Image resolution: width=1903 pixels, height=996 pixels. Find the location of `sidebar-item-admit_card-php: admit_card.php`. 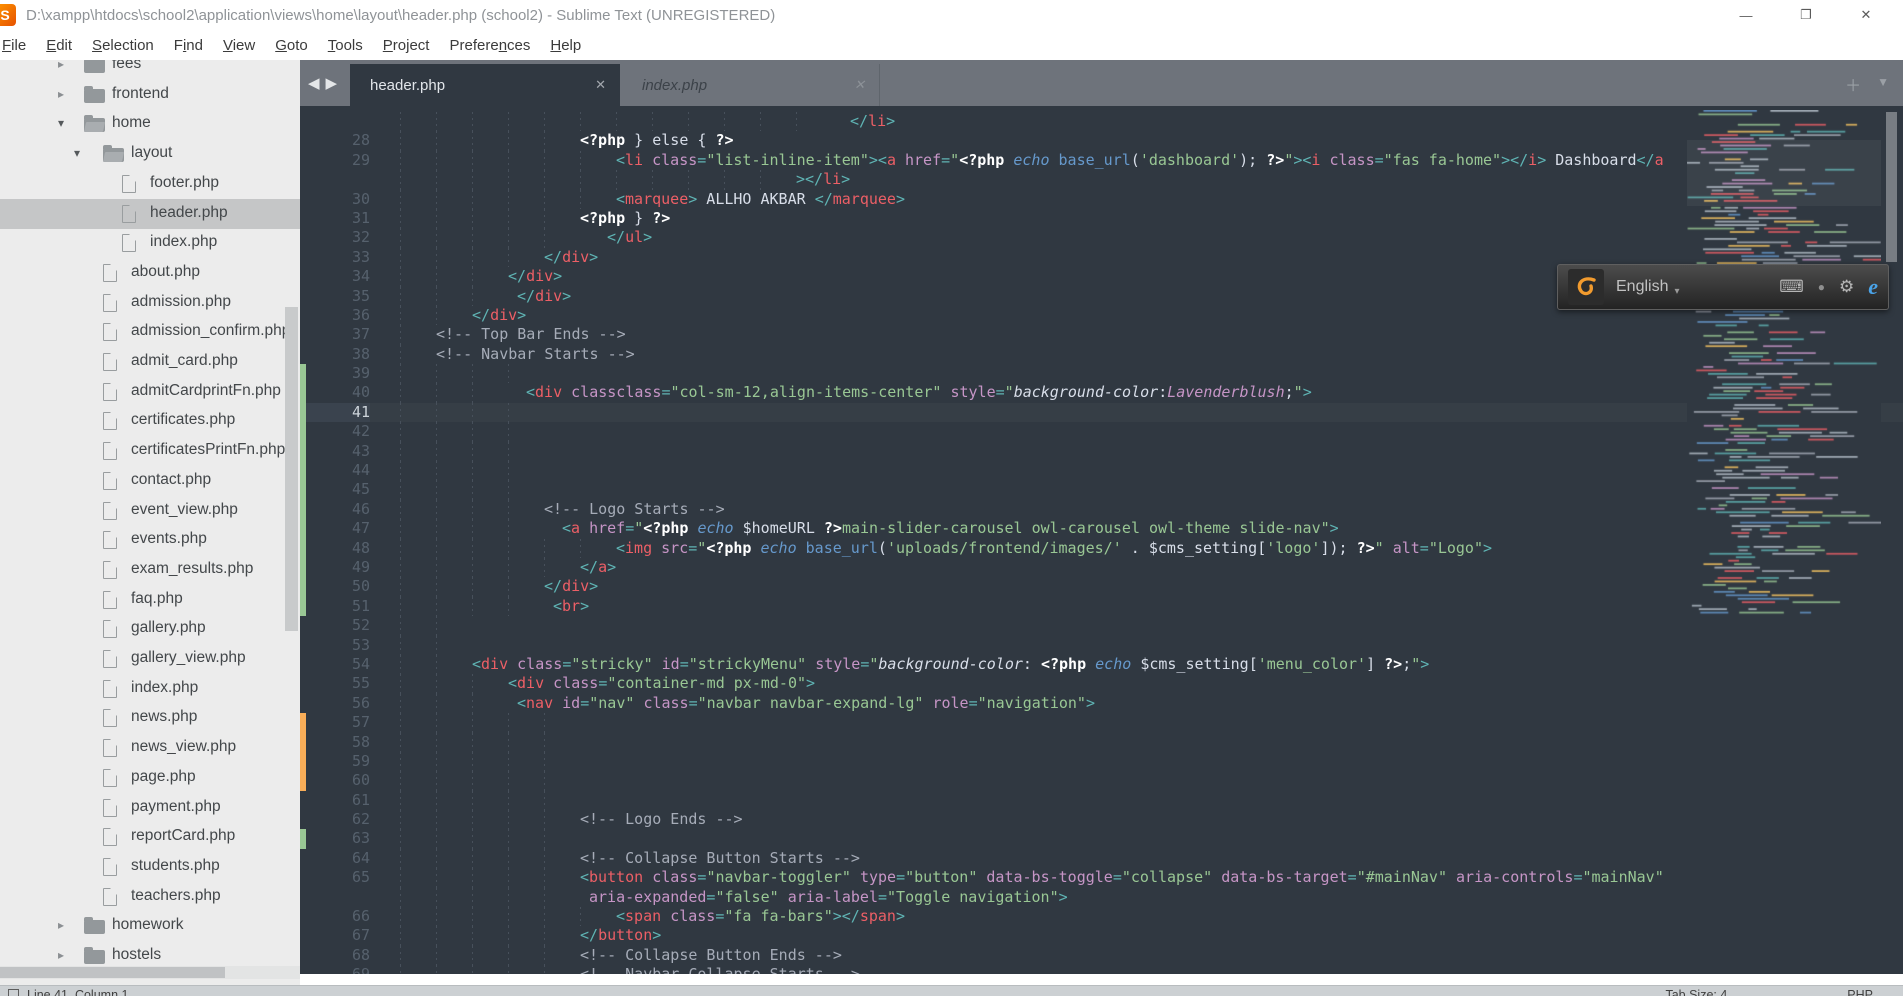

sidebar-item-admit_card-php: admit_card.php is located at coordinates (150, 362).